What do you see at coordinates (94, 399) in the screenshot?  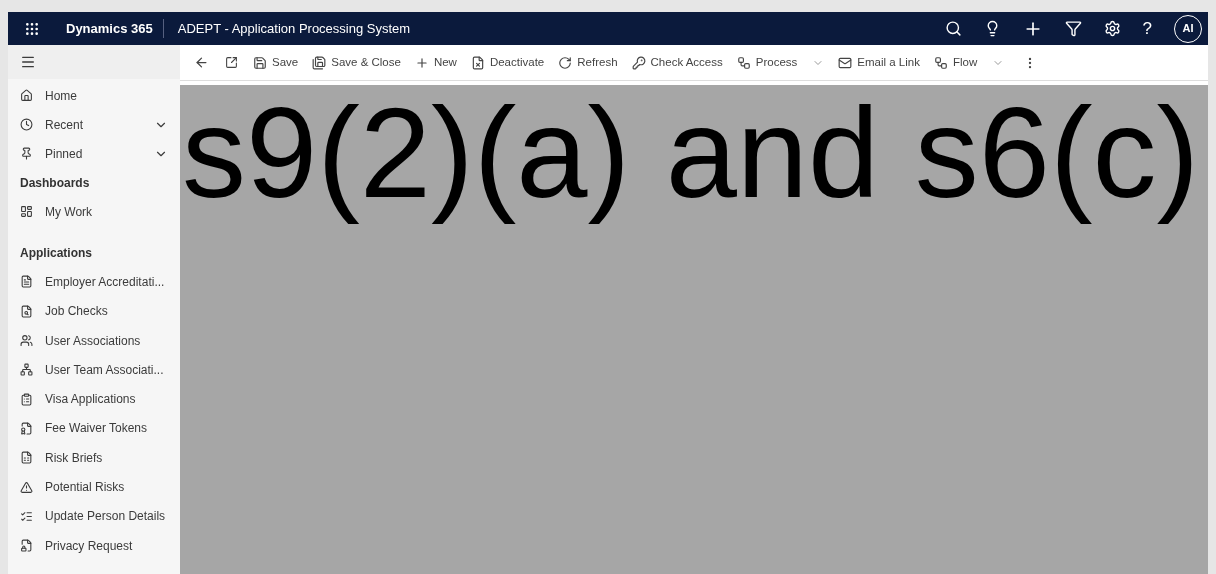 I see `nav-item: Visa Applications` at bounding box center [94, 399].